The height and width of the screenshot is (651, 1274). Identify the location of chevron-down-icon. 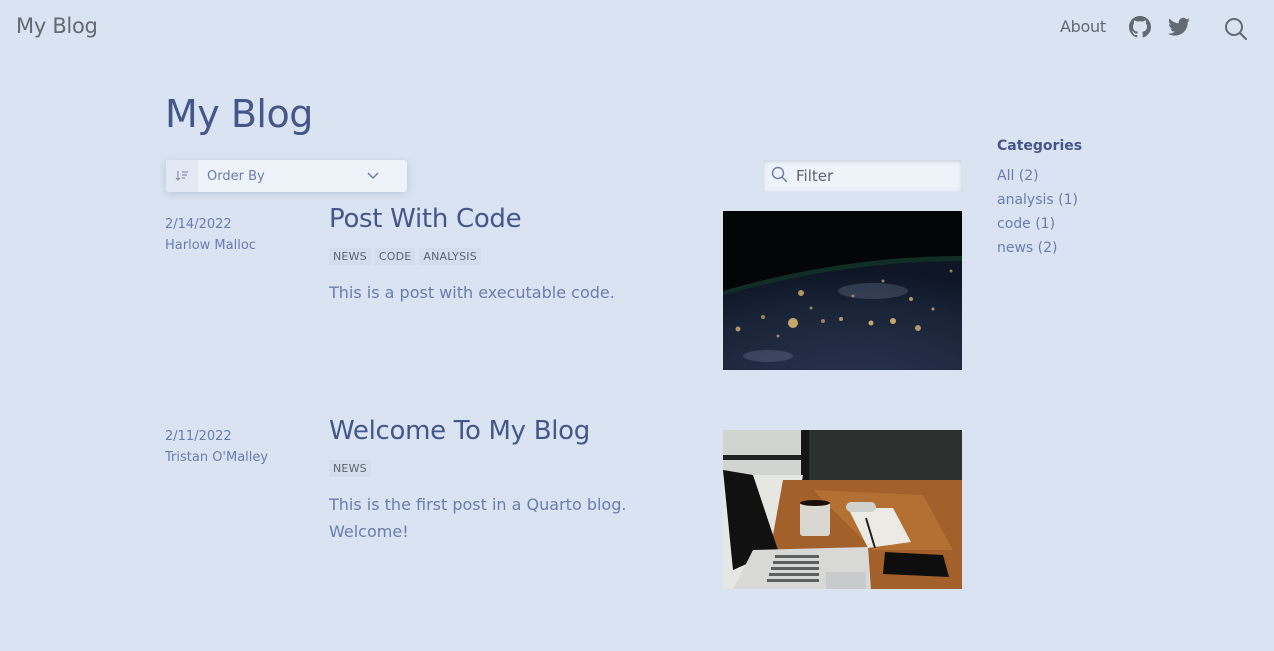
(373, 176).